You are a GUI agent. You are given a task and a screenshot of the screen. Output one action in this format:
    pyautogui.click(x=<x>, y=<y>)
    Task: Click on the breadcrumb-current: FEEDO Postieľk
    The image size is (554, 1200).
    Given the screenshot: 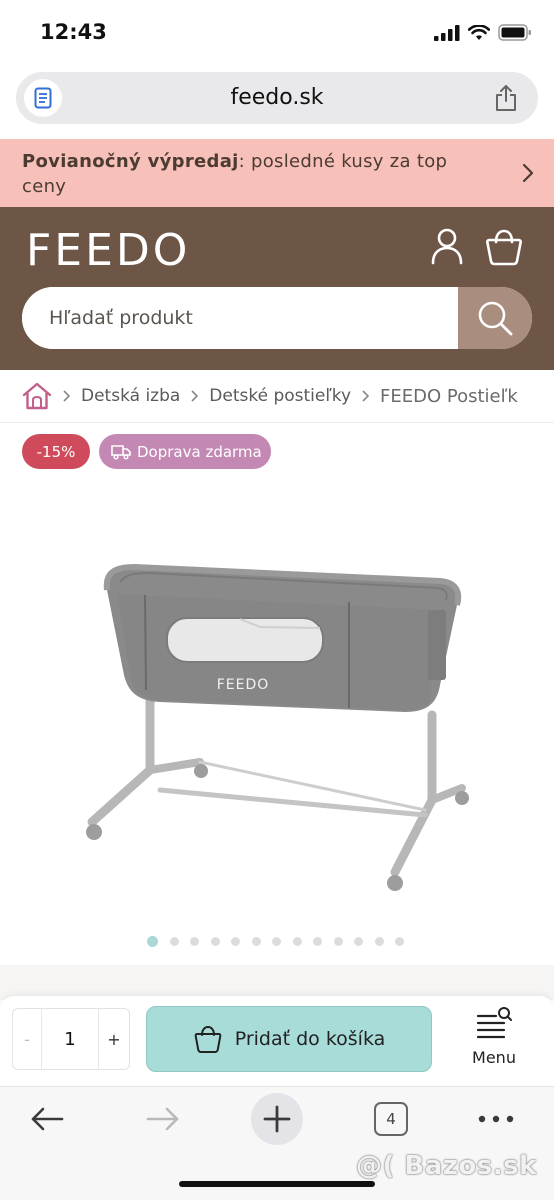 What is the action you would take?
    pyautogui.click(x=449, y=396)
    